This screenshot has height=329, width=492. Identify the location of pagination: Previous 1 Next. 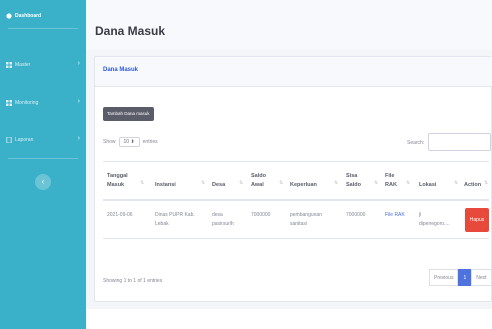
(460, 277).